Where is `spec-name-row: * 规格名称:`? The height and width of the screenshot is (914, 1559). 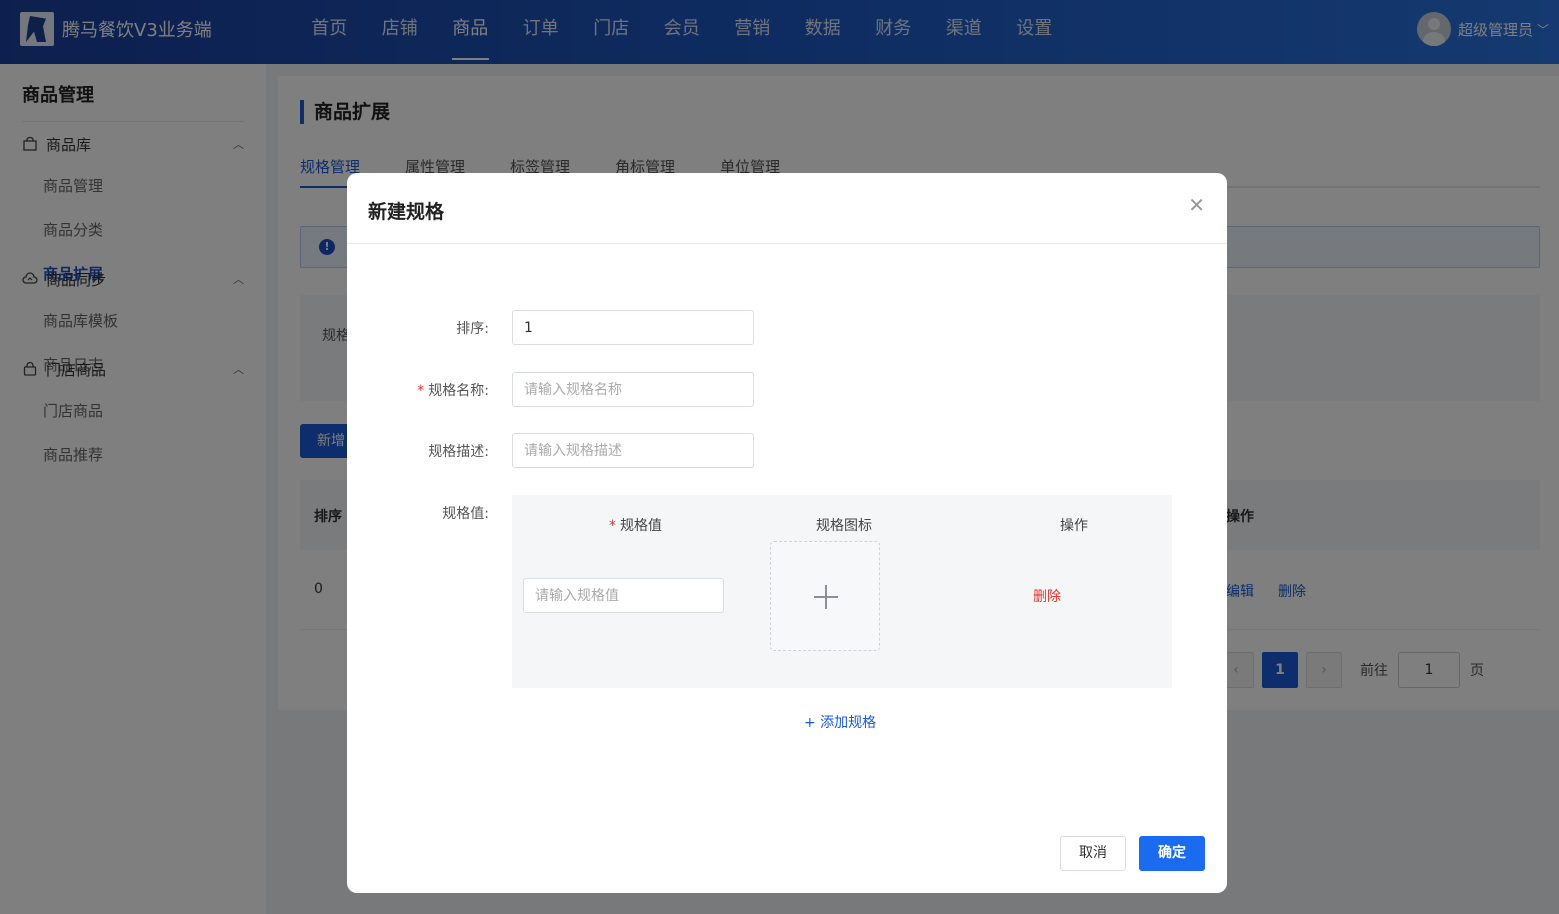
spec-name-row: * 规格名称: is located at coordinates (787, 389).